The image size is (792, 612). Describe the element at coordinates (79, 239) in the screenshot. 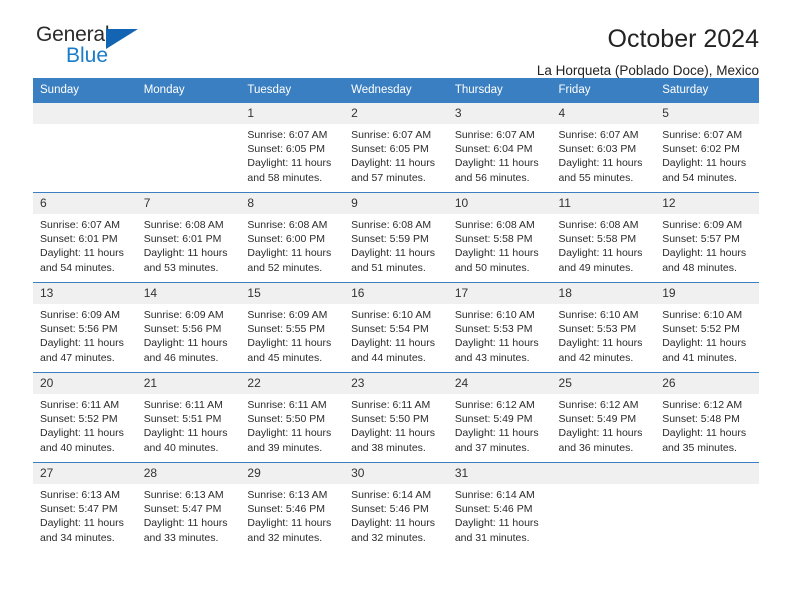

I see `sunset-text: Sunset: 6:01 PM` at that location.